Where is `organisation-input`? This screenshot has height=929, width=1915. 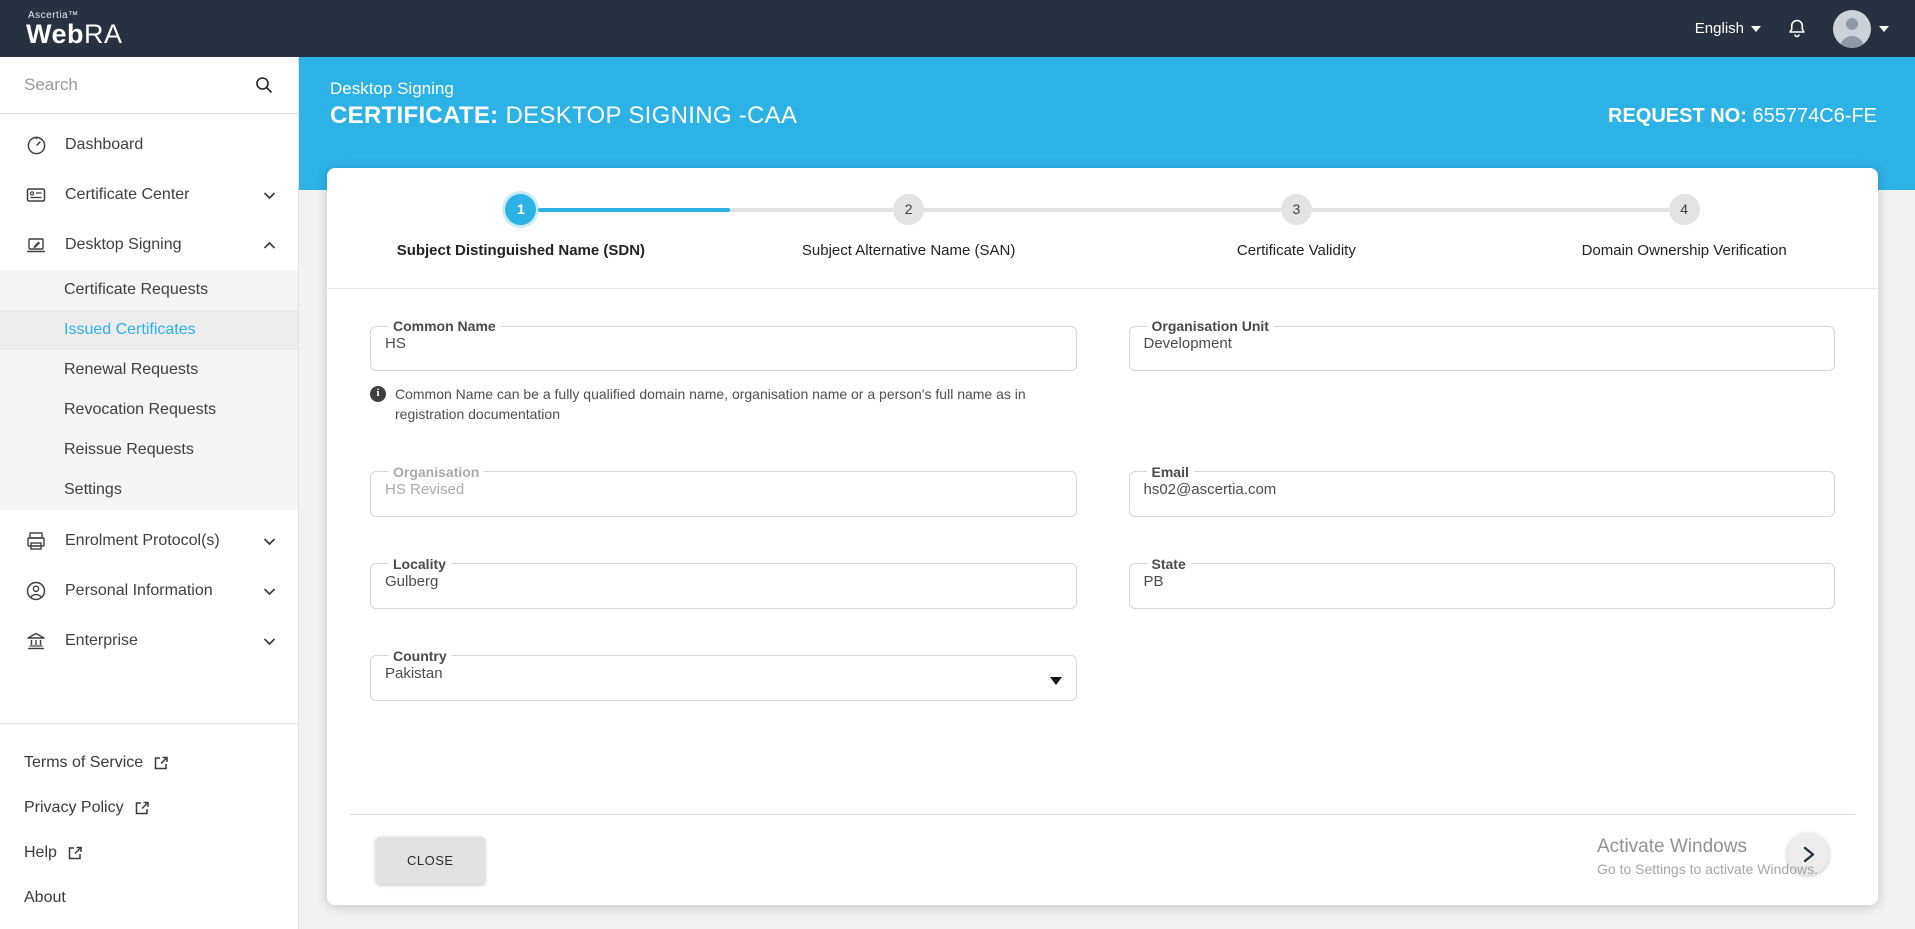 organisation-input is located at coordinates (723, 488).